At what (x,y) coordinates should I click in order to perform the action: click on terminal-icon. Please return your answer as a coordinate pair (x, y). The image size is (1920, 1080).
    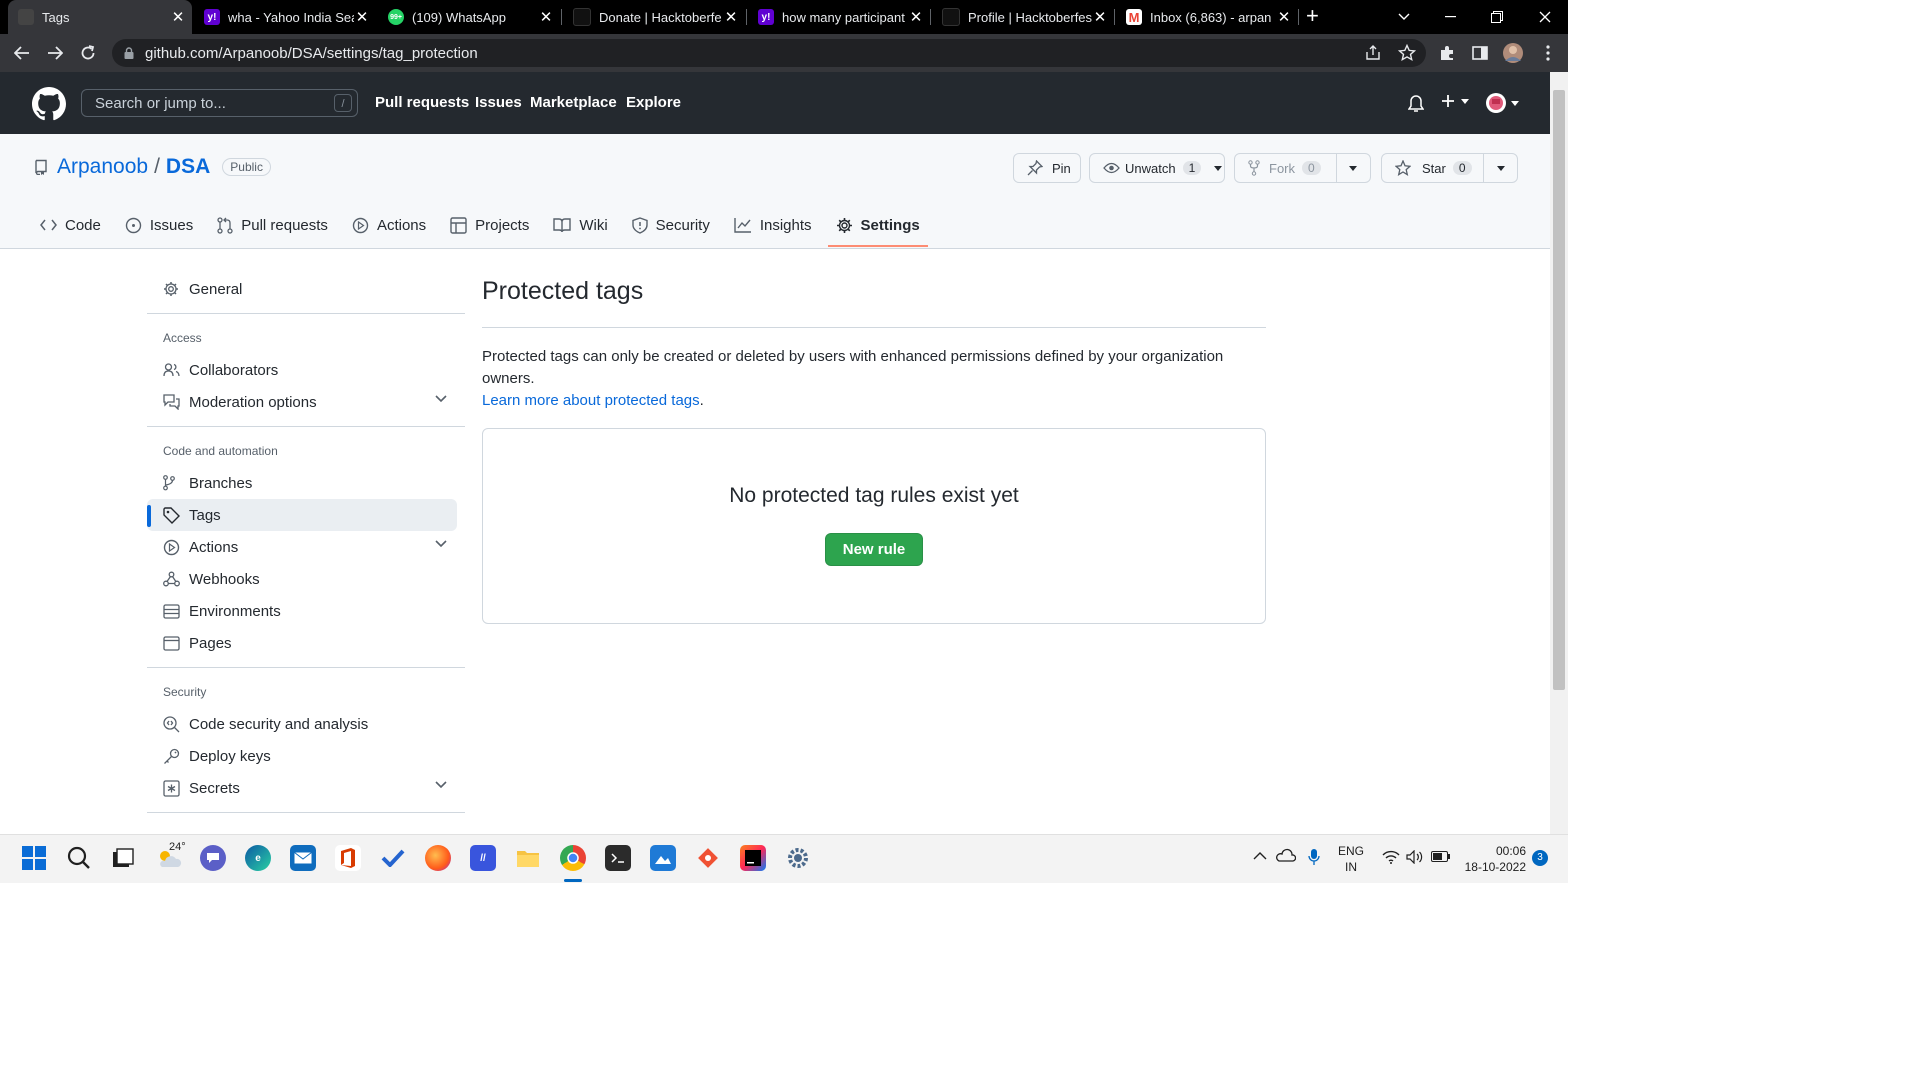
    Looking at the image, I should click on (618, 858).